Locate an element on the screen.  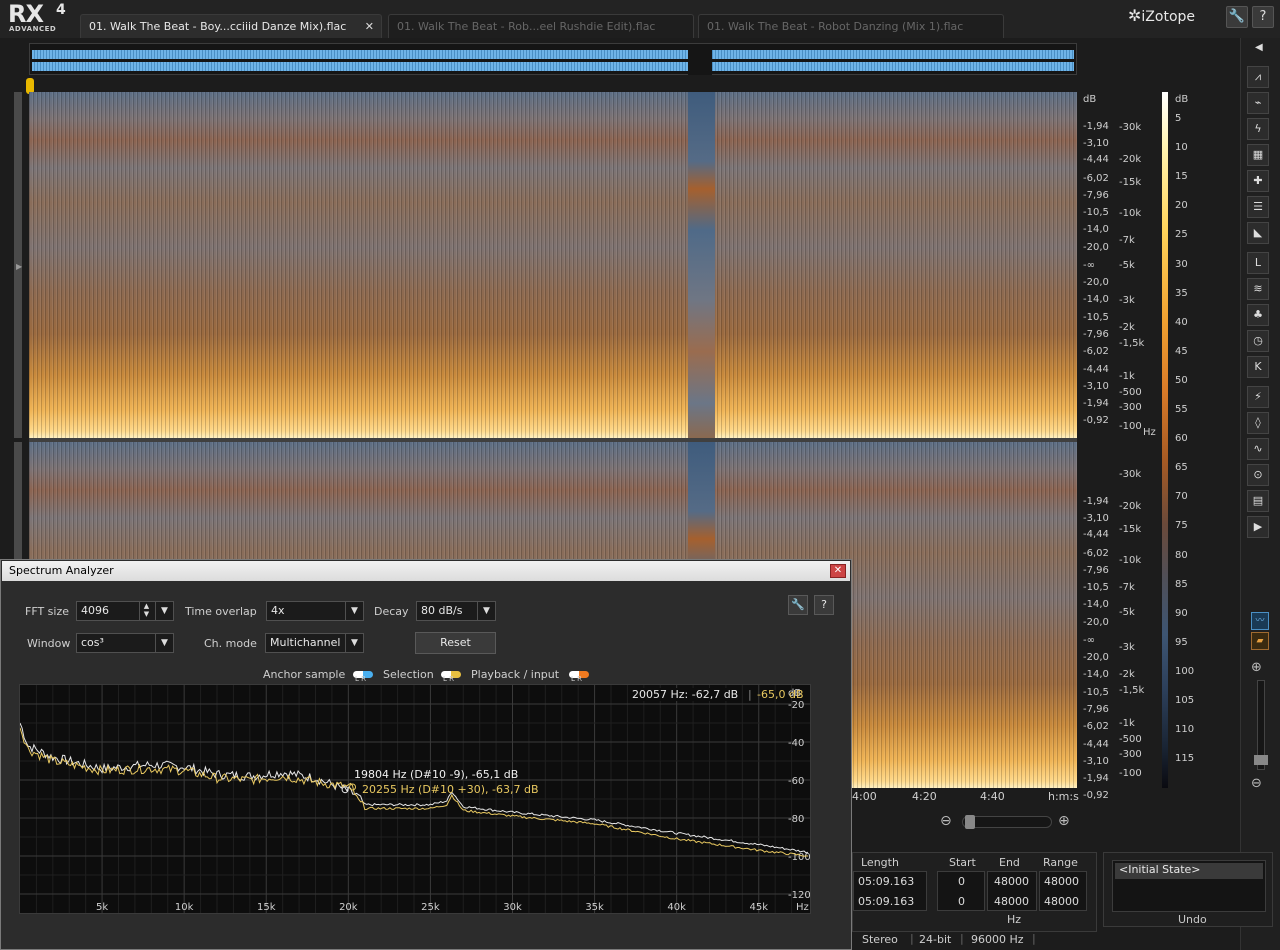
spectral-repair-icon: ✚ is located at coordinates (1258, 181).